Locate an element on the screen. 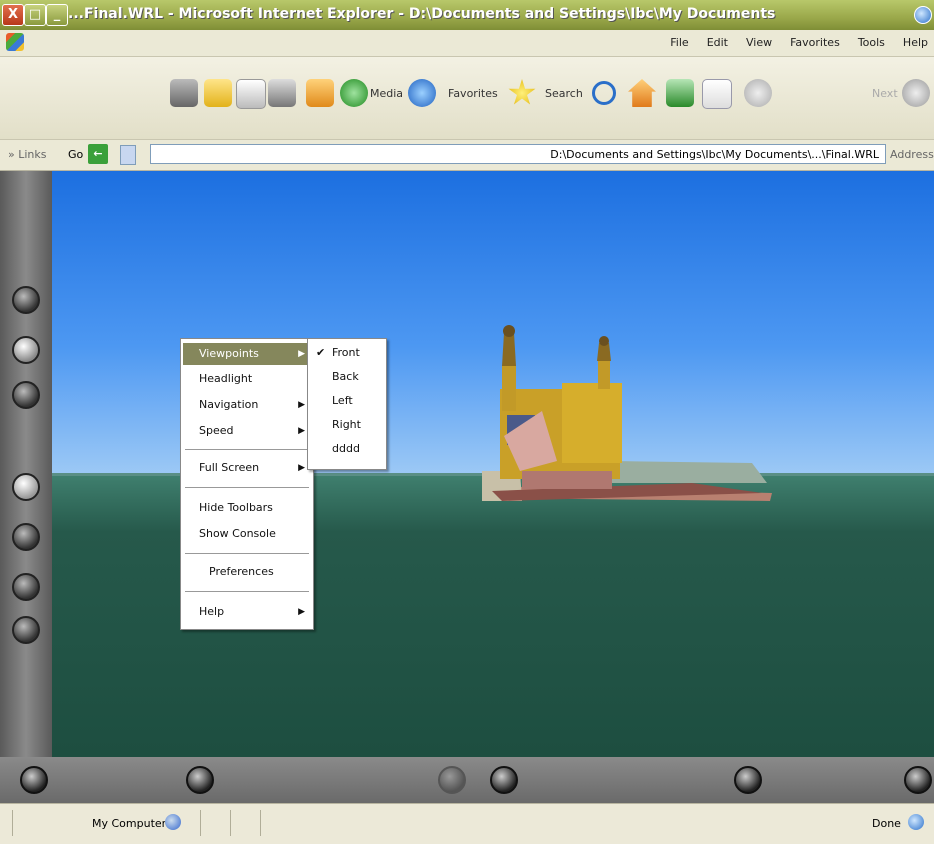 The width and height of the screenshot is (934, 844). menu-item-label: Viewpoints is located at coordinates (229, 353).